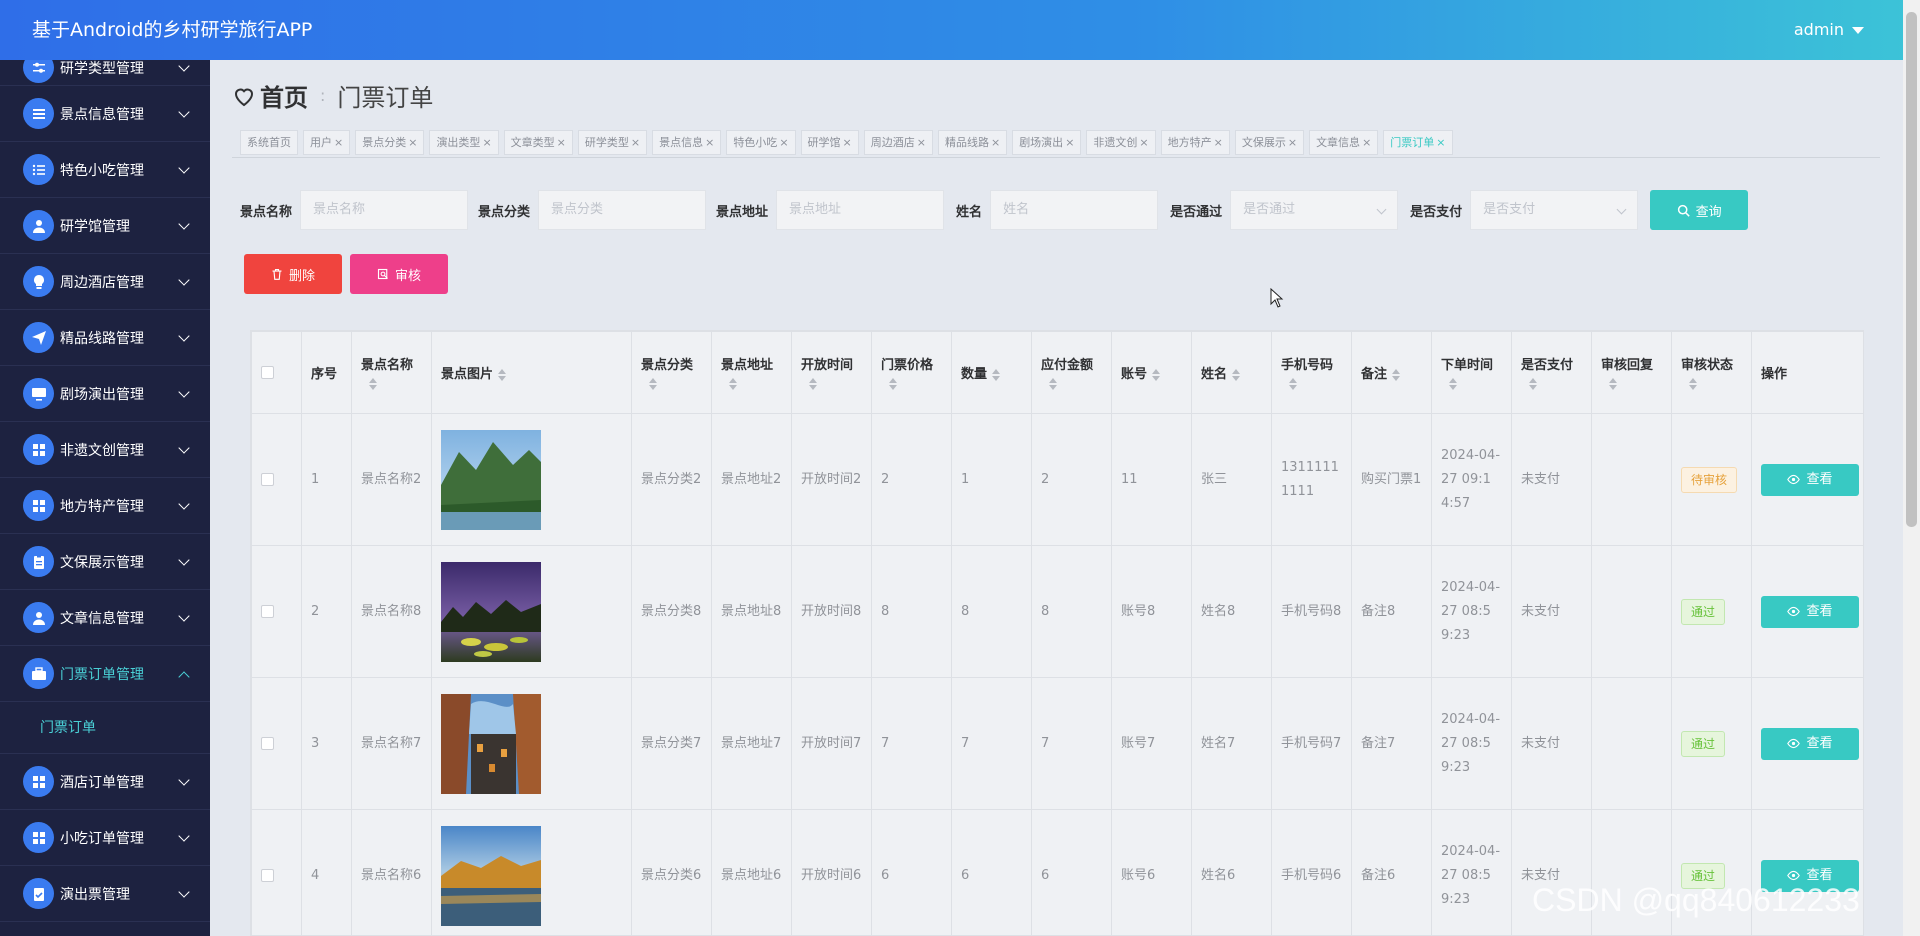 The width and height of the screenshot is (1920, 936). Describe the element at coordinates (105, 338) in the screenshot. I see `sidebar-item-route: 精品线路管理` at that location.